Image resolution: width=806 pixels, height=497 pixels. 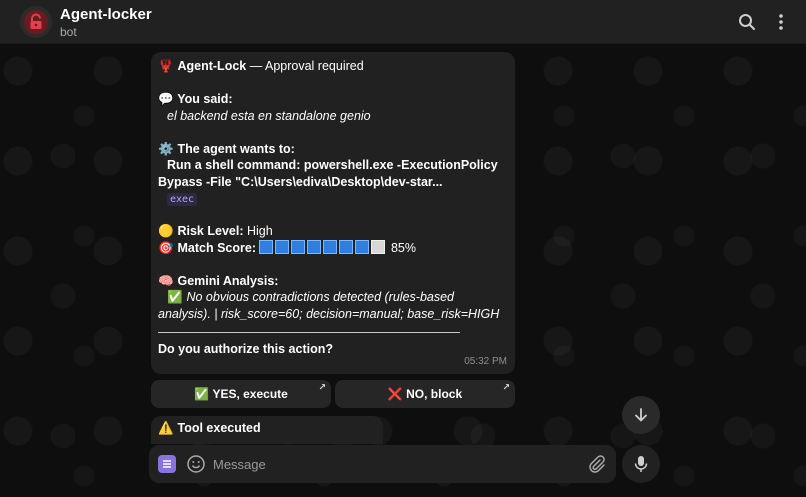 I want to click on lock-icon, so click(x=36, y=22).